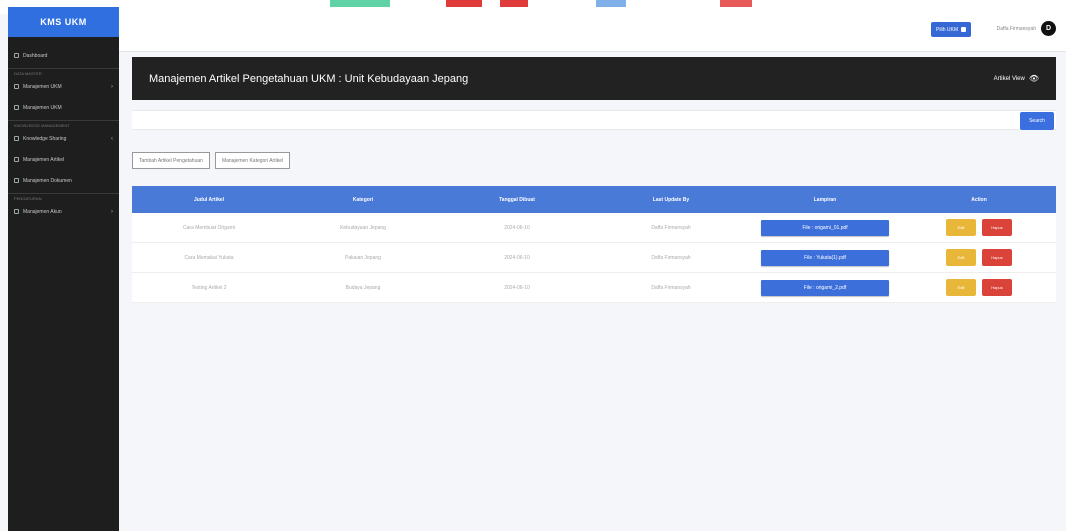  Describe the element at coordinates (63, 107) in the screenshot. I see `sidebar-item: Manajemen UKM` at that location.